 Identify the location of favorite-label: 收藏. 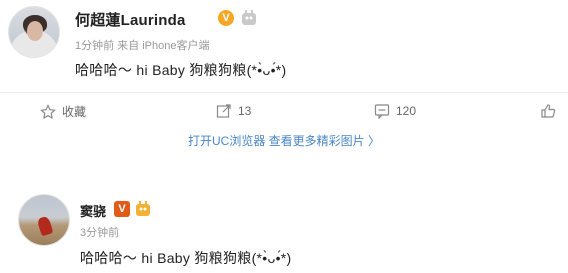
(74, 112).